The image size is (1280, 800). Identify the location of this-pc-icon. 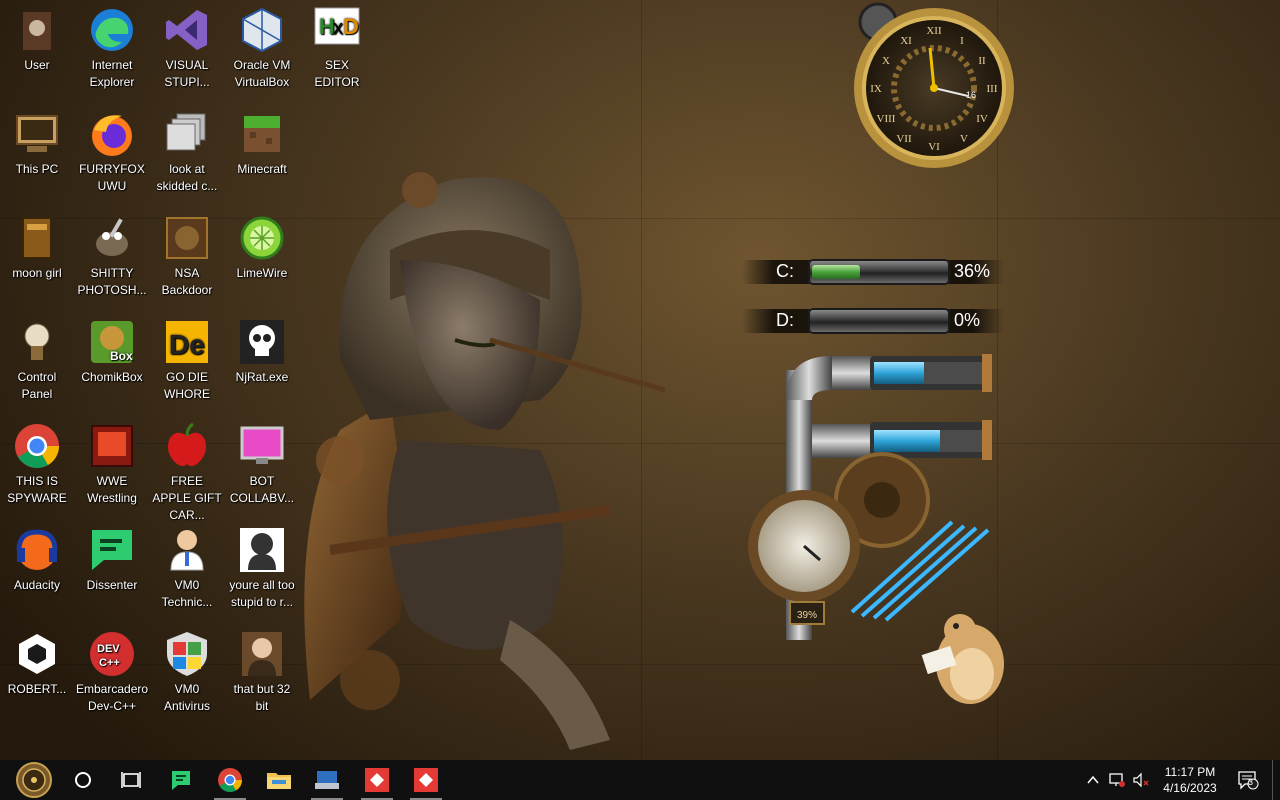
(37, 134).